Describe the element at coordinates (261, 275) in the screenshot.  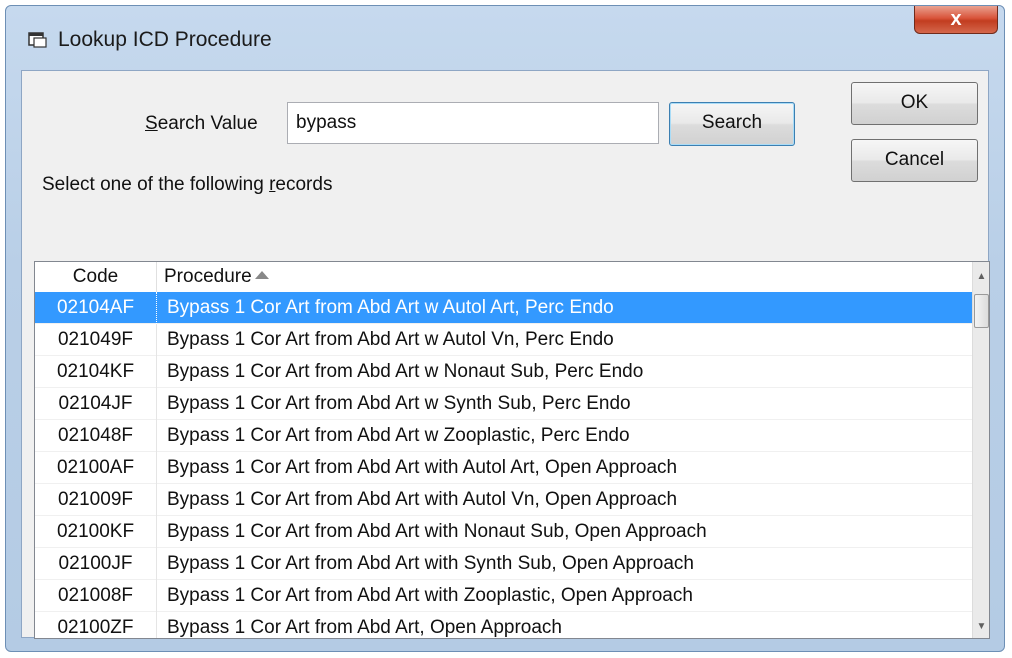
I see `sort-up-icon` at that location.